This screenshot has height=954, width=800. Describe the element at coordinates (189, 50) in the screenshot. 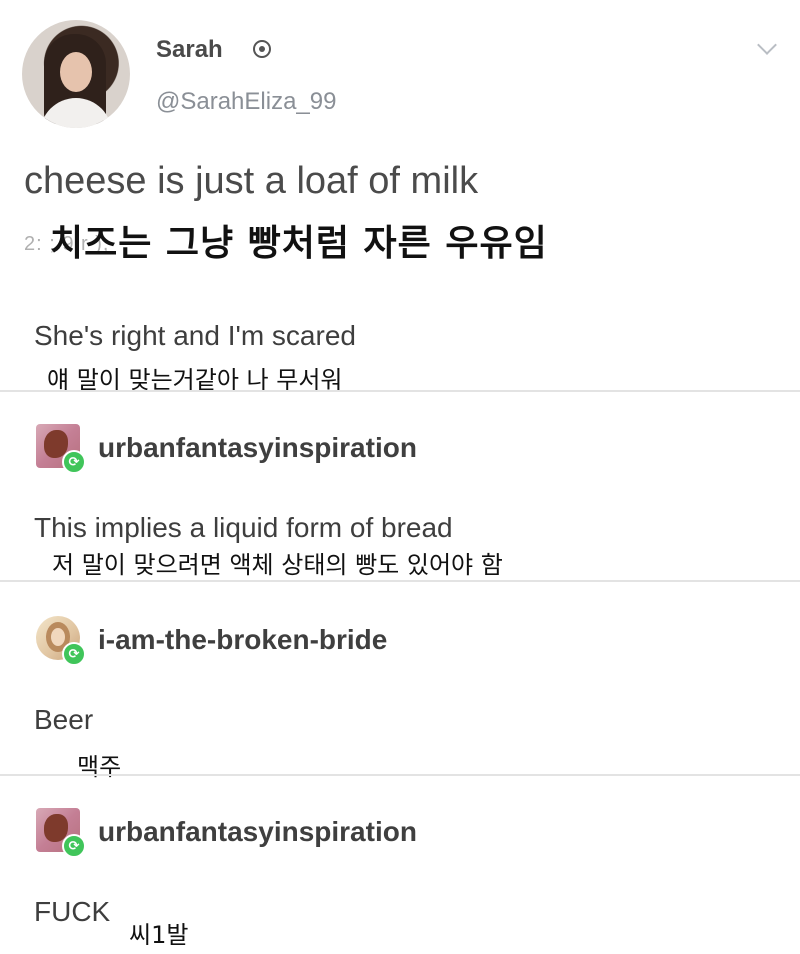

I see `display-name: Sarah` at that location.